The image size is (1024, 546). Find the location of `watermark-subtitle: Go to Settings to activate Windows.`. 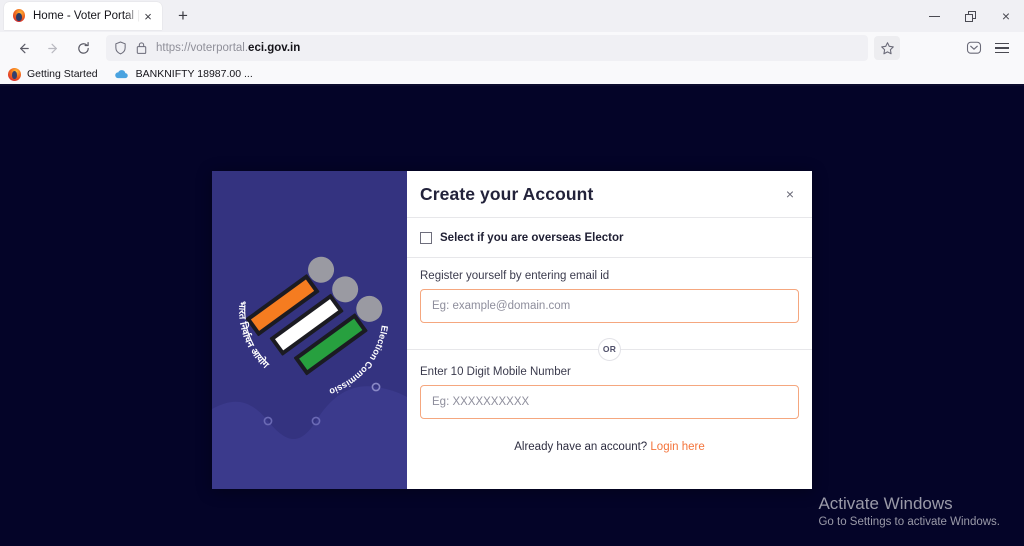

watermark-subtitle: Go to Settings to activate Windows. is located at coordinates (909, 522).